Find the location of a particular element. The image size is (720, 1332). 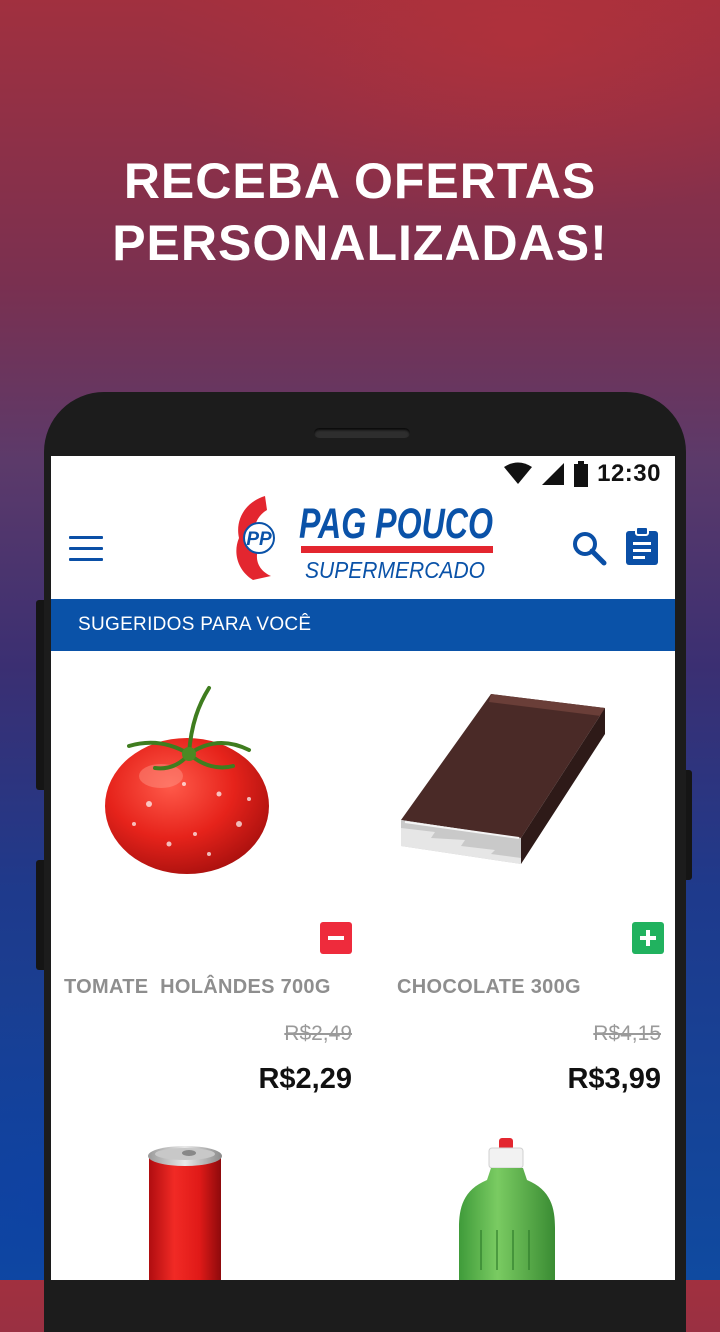

product-price: R$2,29 is located at coordinates (305, 1079).